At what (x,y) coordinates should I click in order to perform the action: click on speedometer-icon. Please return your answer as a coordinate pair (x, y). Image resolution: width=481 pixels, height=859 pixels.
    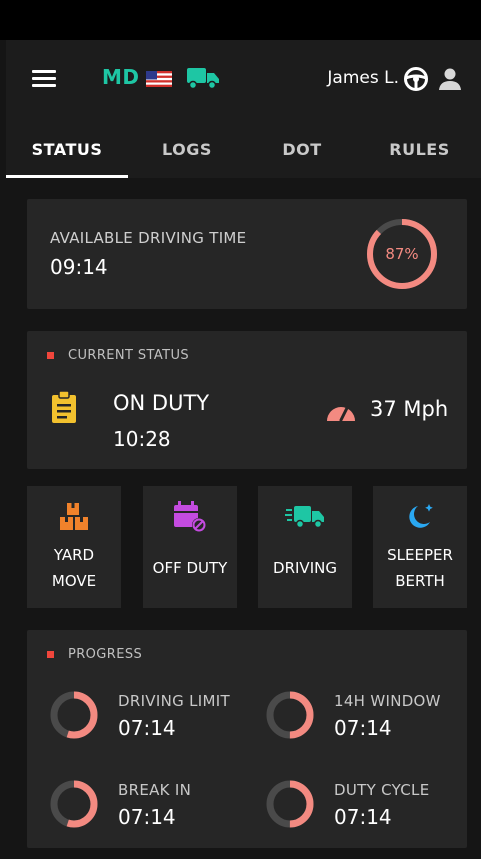
    Looking at the image, I should click on (341, 414).